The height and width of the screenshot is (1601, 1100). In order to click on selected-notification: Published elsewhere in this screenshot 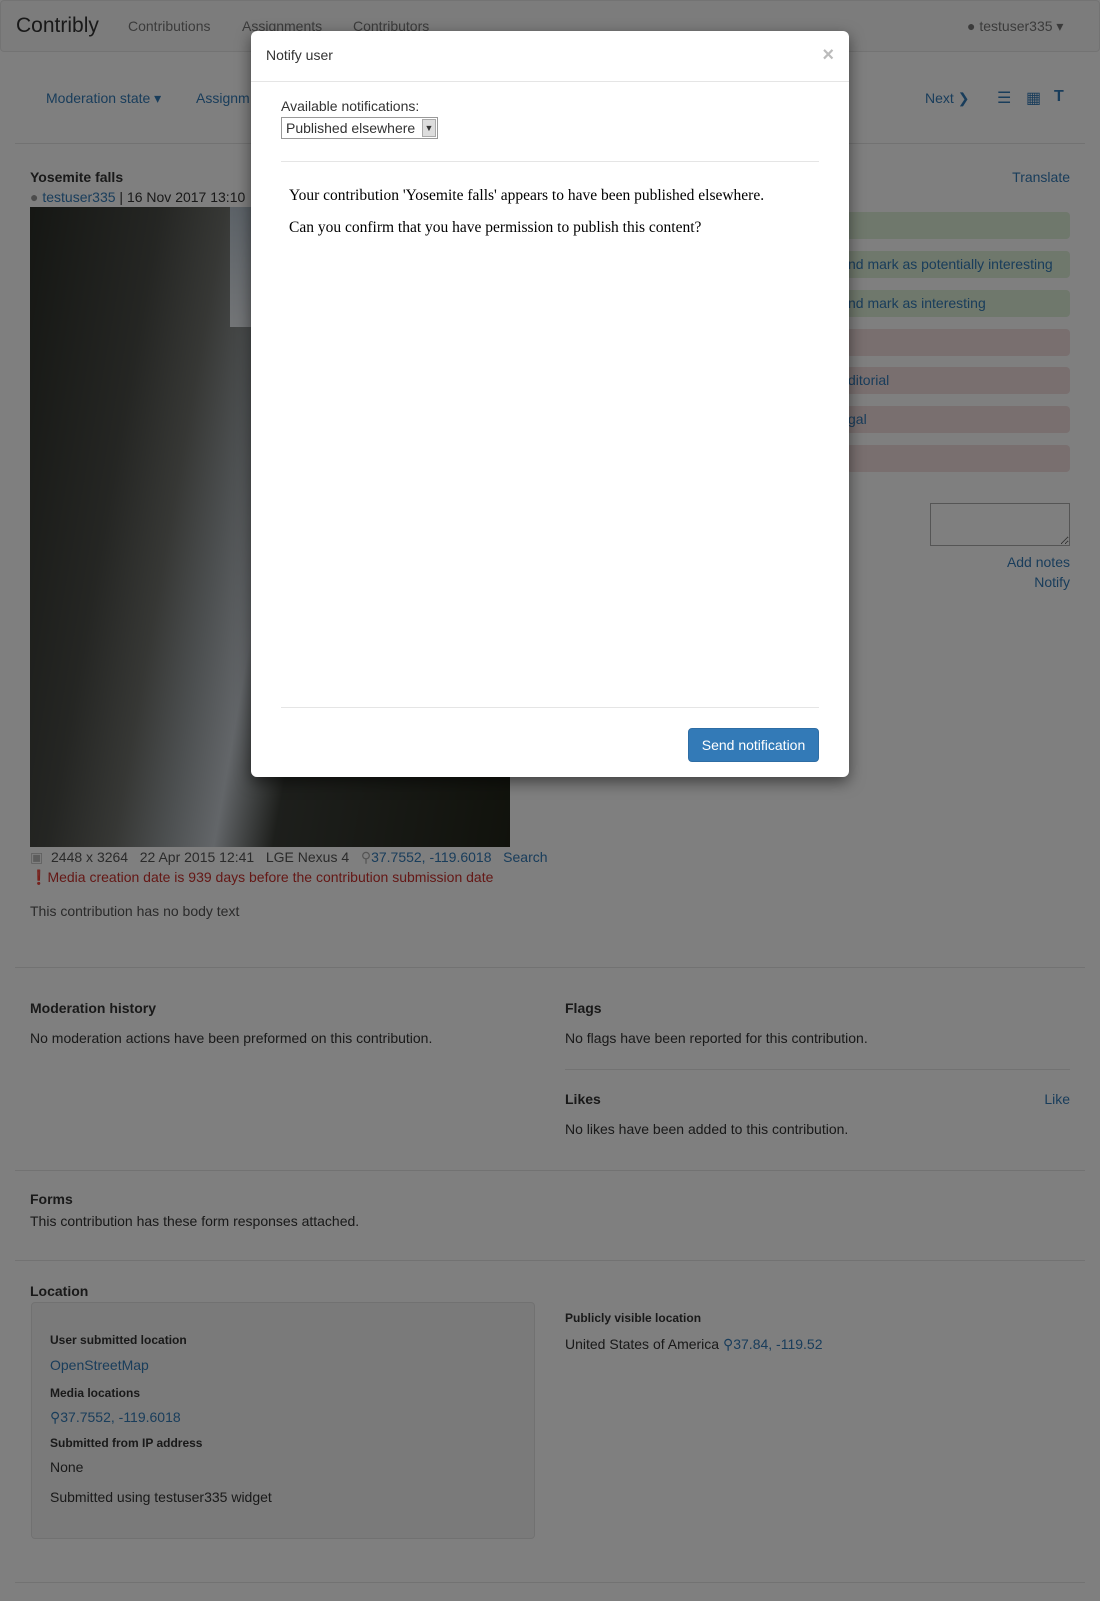, I will do `click(351, 128)`.